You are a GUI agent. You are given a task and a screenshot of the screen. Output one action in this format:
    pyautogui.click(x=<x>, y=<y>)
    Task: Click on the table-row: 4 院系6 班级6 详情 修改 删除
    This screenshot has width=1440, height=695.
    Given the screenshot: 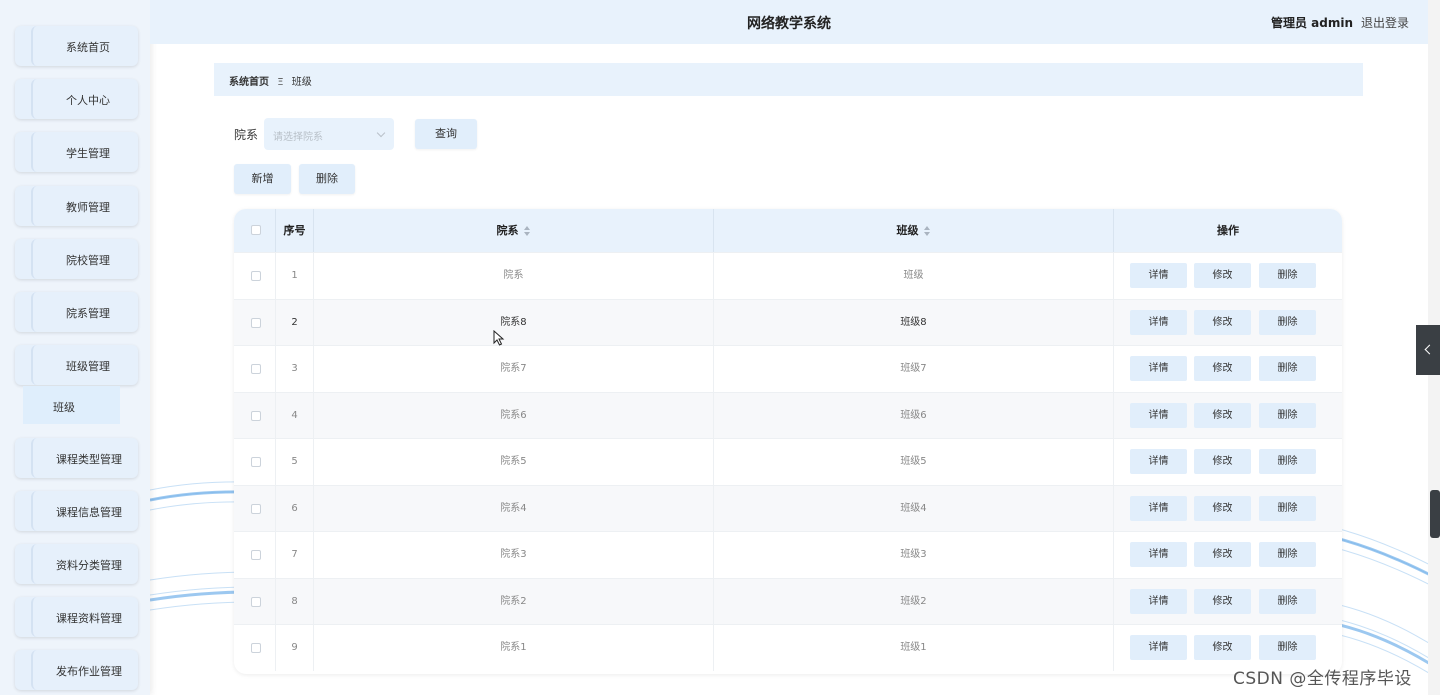 What is the action you would take?
    pyautogui.click(x=788, y=415)
    